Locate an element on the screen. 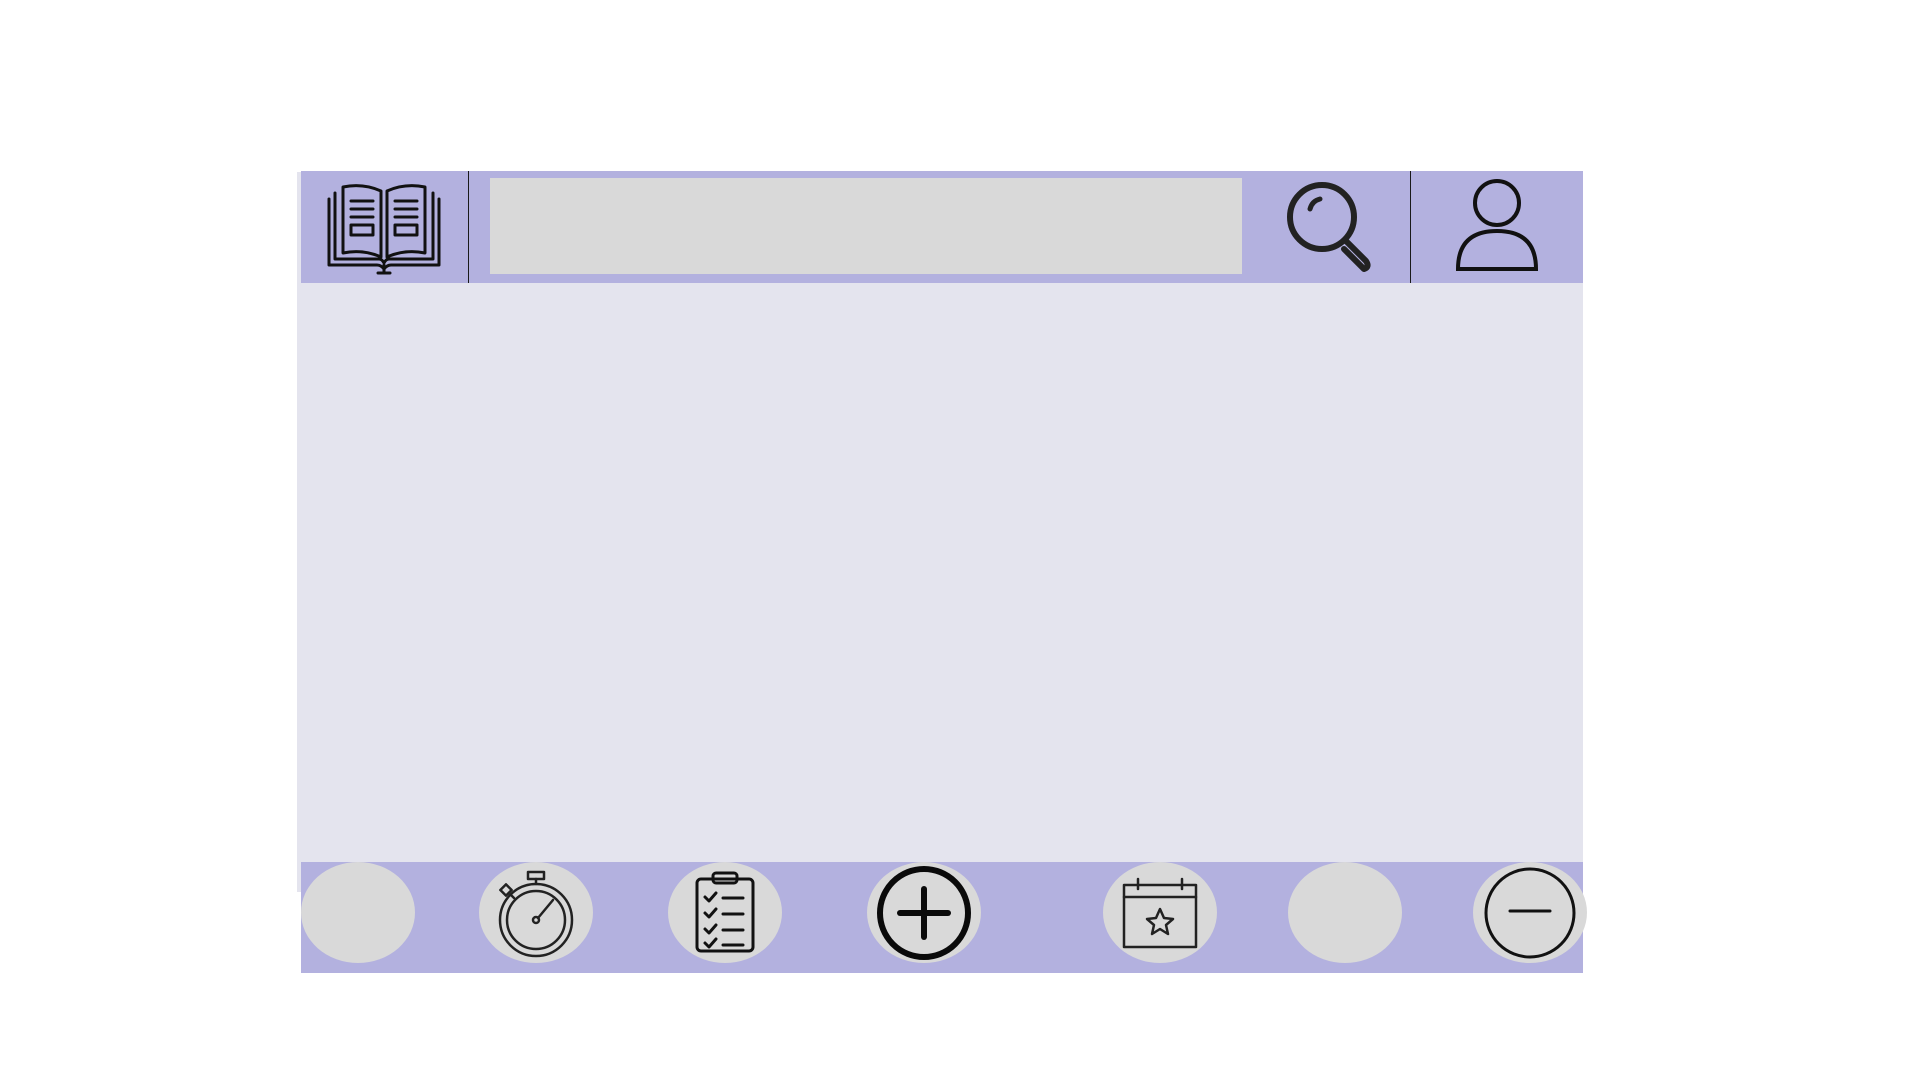 The width and height of the screenshot is (1920, 1080). profile-button is located at coordinates (1497, 227).